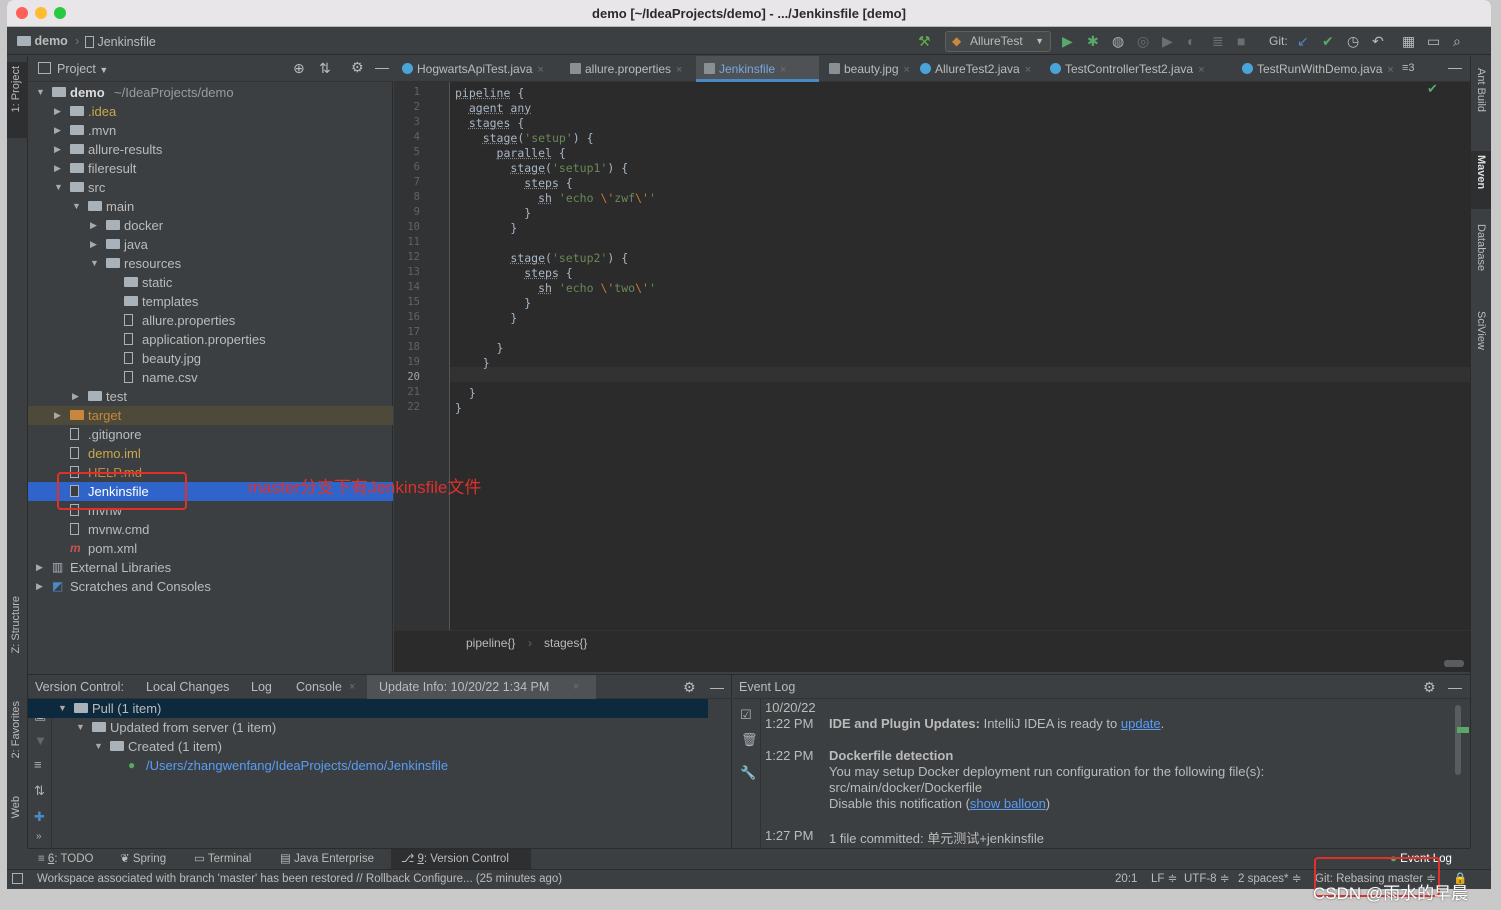  Describe the element at coordinates (210, 548) in the screenshot. I see `tree-item: m pom.xml` at that location.